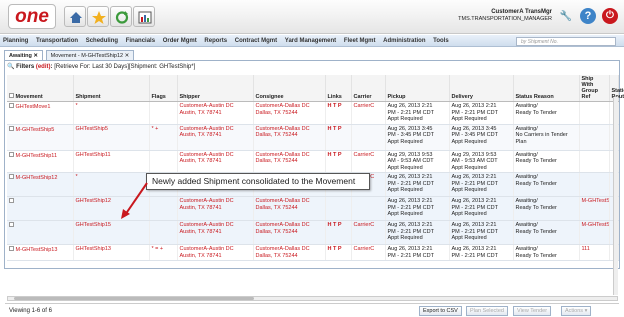  I want to click on movement-cell: M-GHTestShip13, so click(40, 252).